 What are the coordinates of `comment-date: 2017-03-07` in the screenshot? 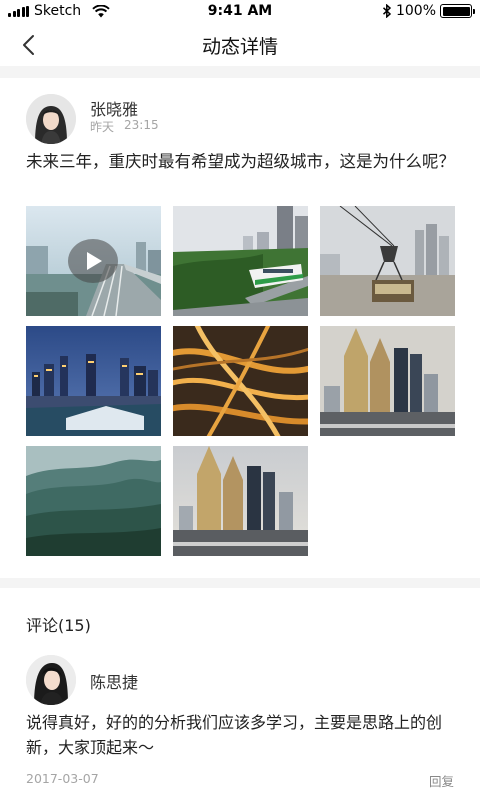 It's located at (62, 778).